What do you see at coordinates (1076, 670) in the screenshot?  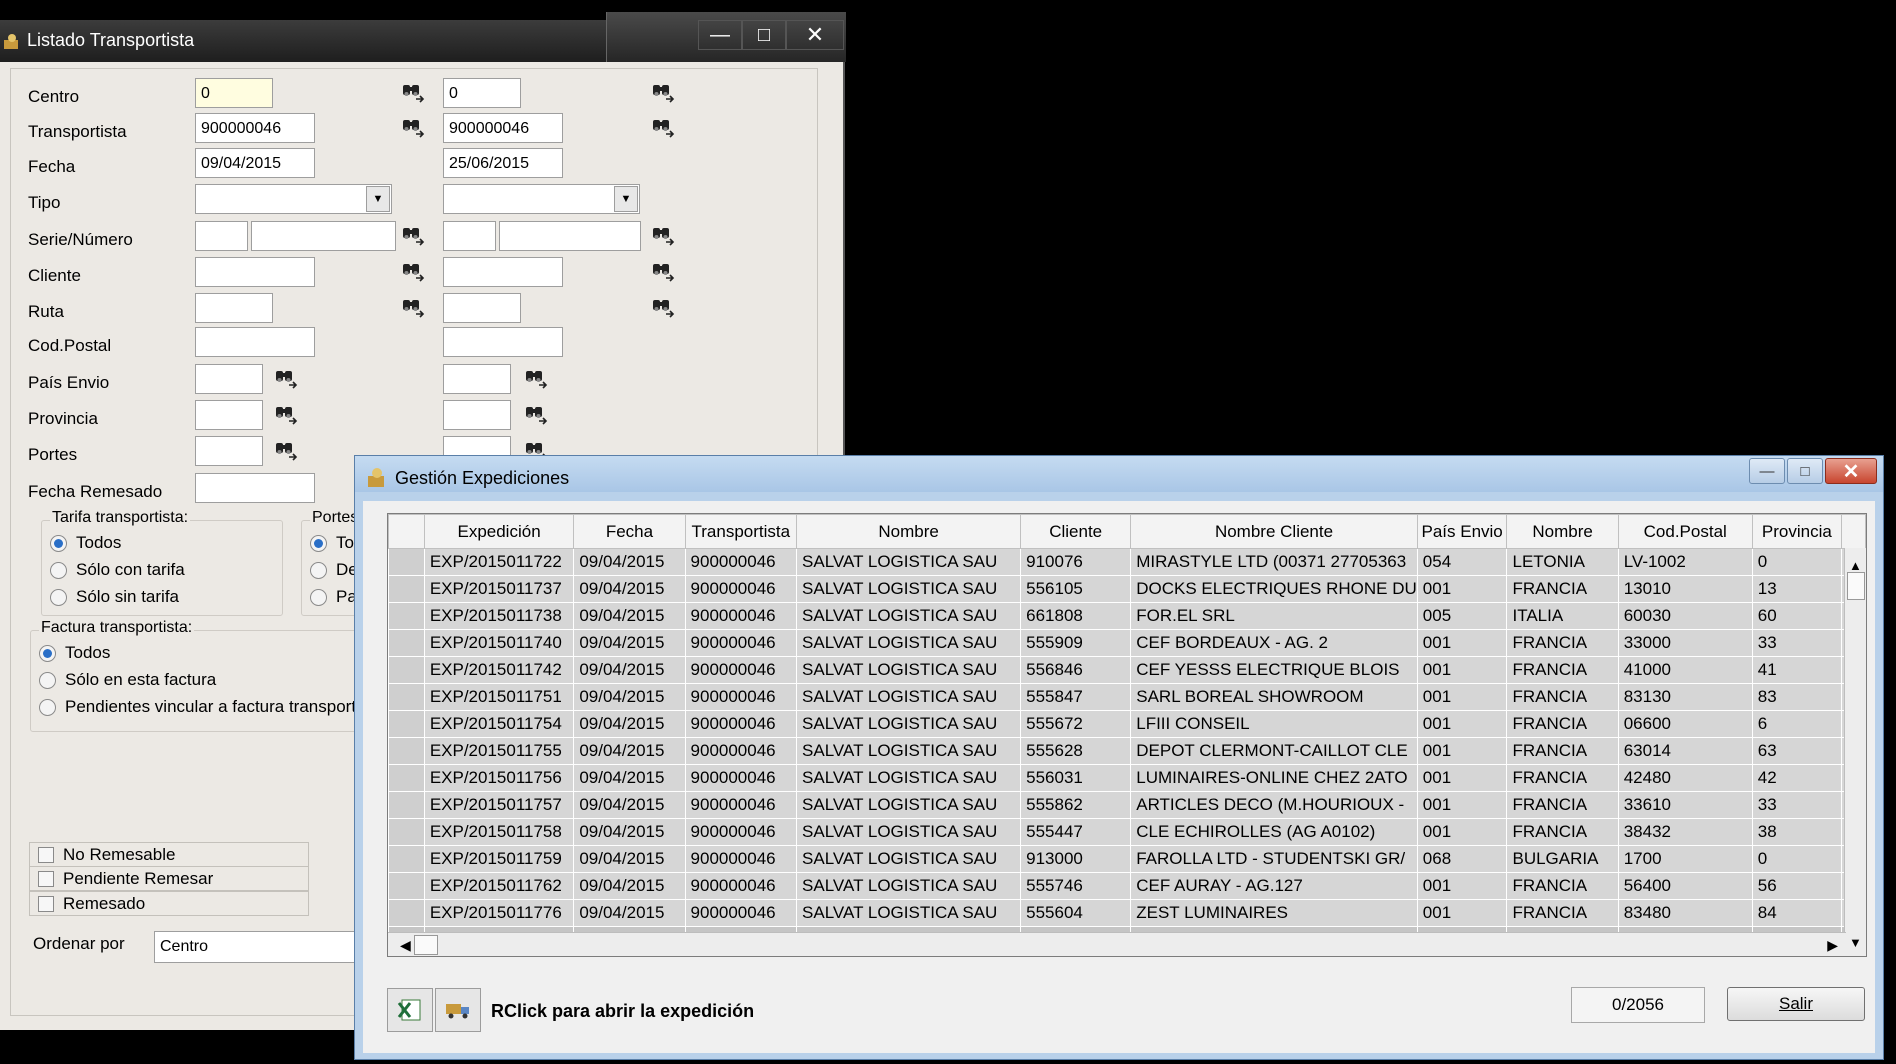 I see `table-cell: 556846` at bounding box center [1076, 670].